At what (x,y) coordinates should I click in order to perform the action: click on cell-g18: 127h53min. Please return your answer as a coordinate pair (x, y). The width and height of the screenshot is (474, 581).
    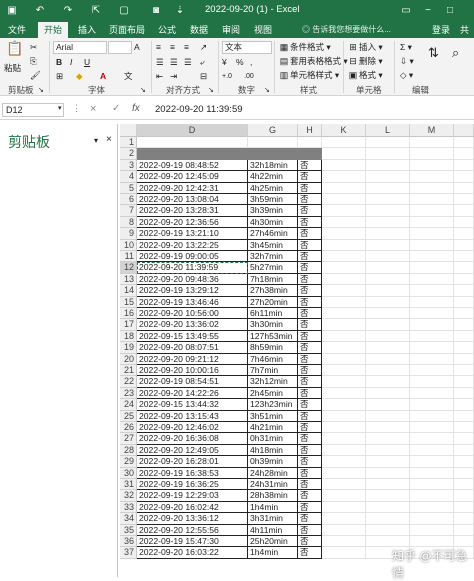
    Looking at the image, I should click on (273, 336).